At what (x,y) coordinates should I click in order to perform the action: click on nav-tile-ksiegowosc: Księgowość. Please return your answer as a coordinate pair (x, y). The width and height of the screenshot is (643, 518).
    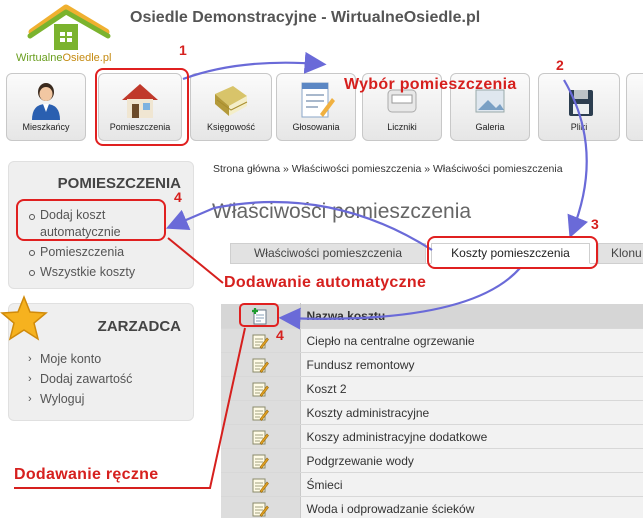
    Looking at the image, I should click on (231, 107).